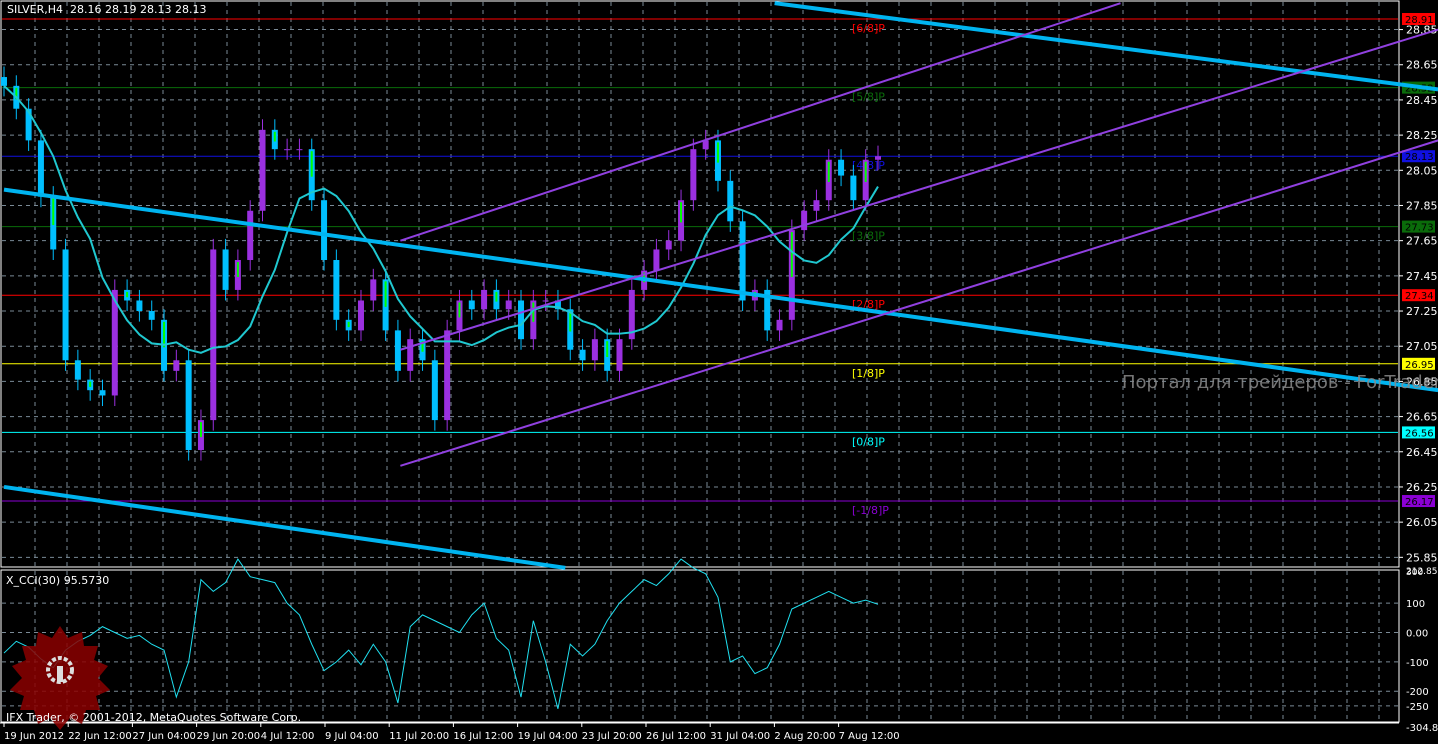 This screenshot has width=1438, height=744. What do you see at coordinates (804, 736) in the screenshot?
I see `x-tick-label: 2 Aug 20:00` at bounding box center [804, 736].